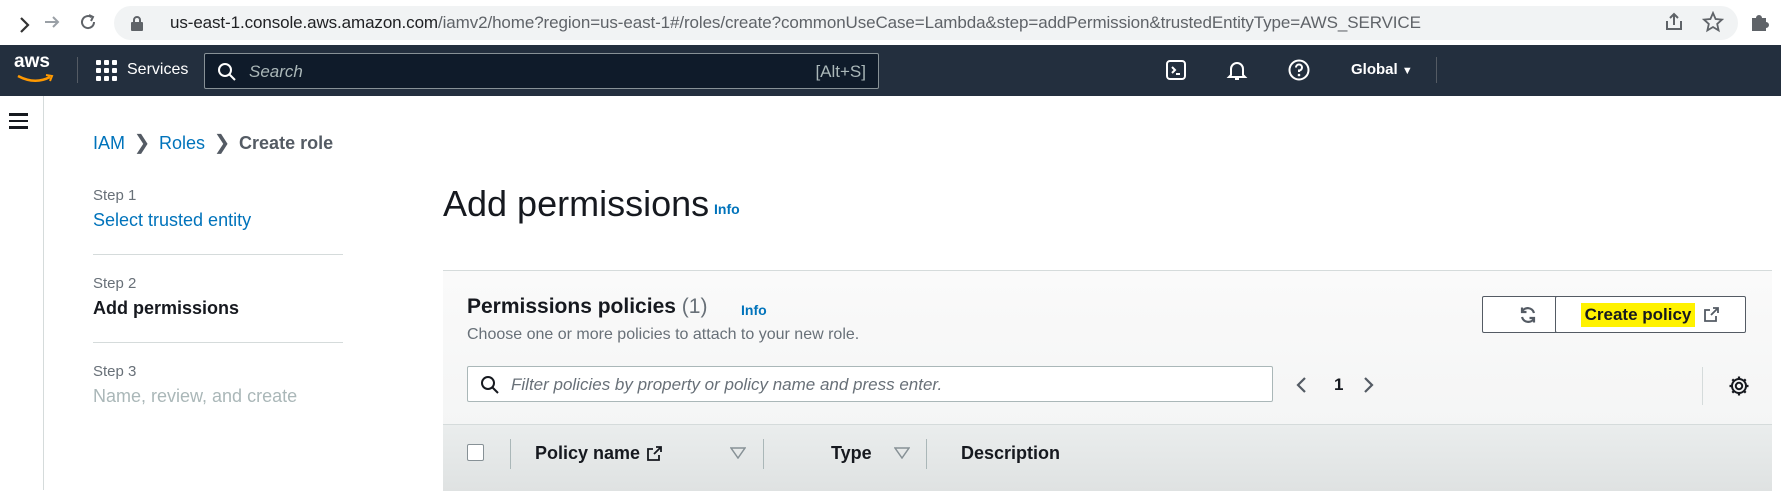 This screenshot has width=1781, height=491. I want to click on settings-gear-icon, so click(1739, 386).